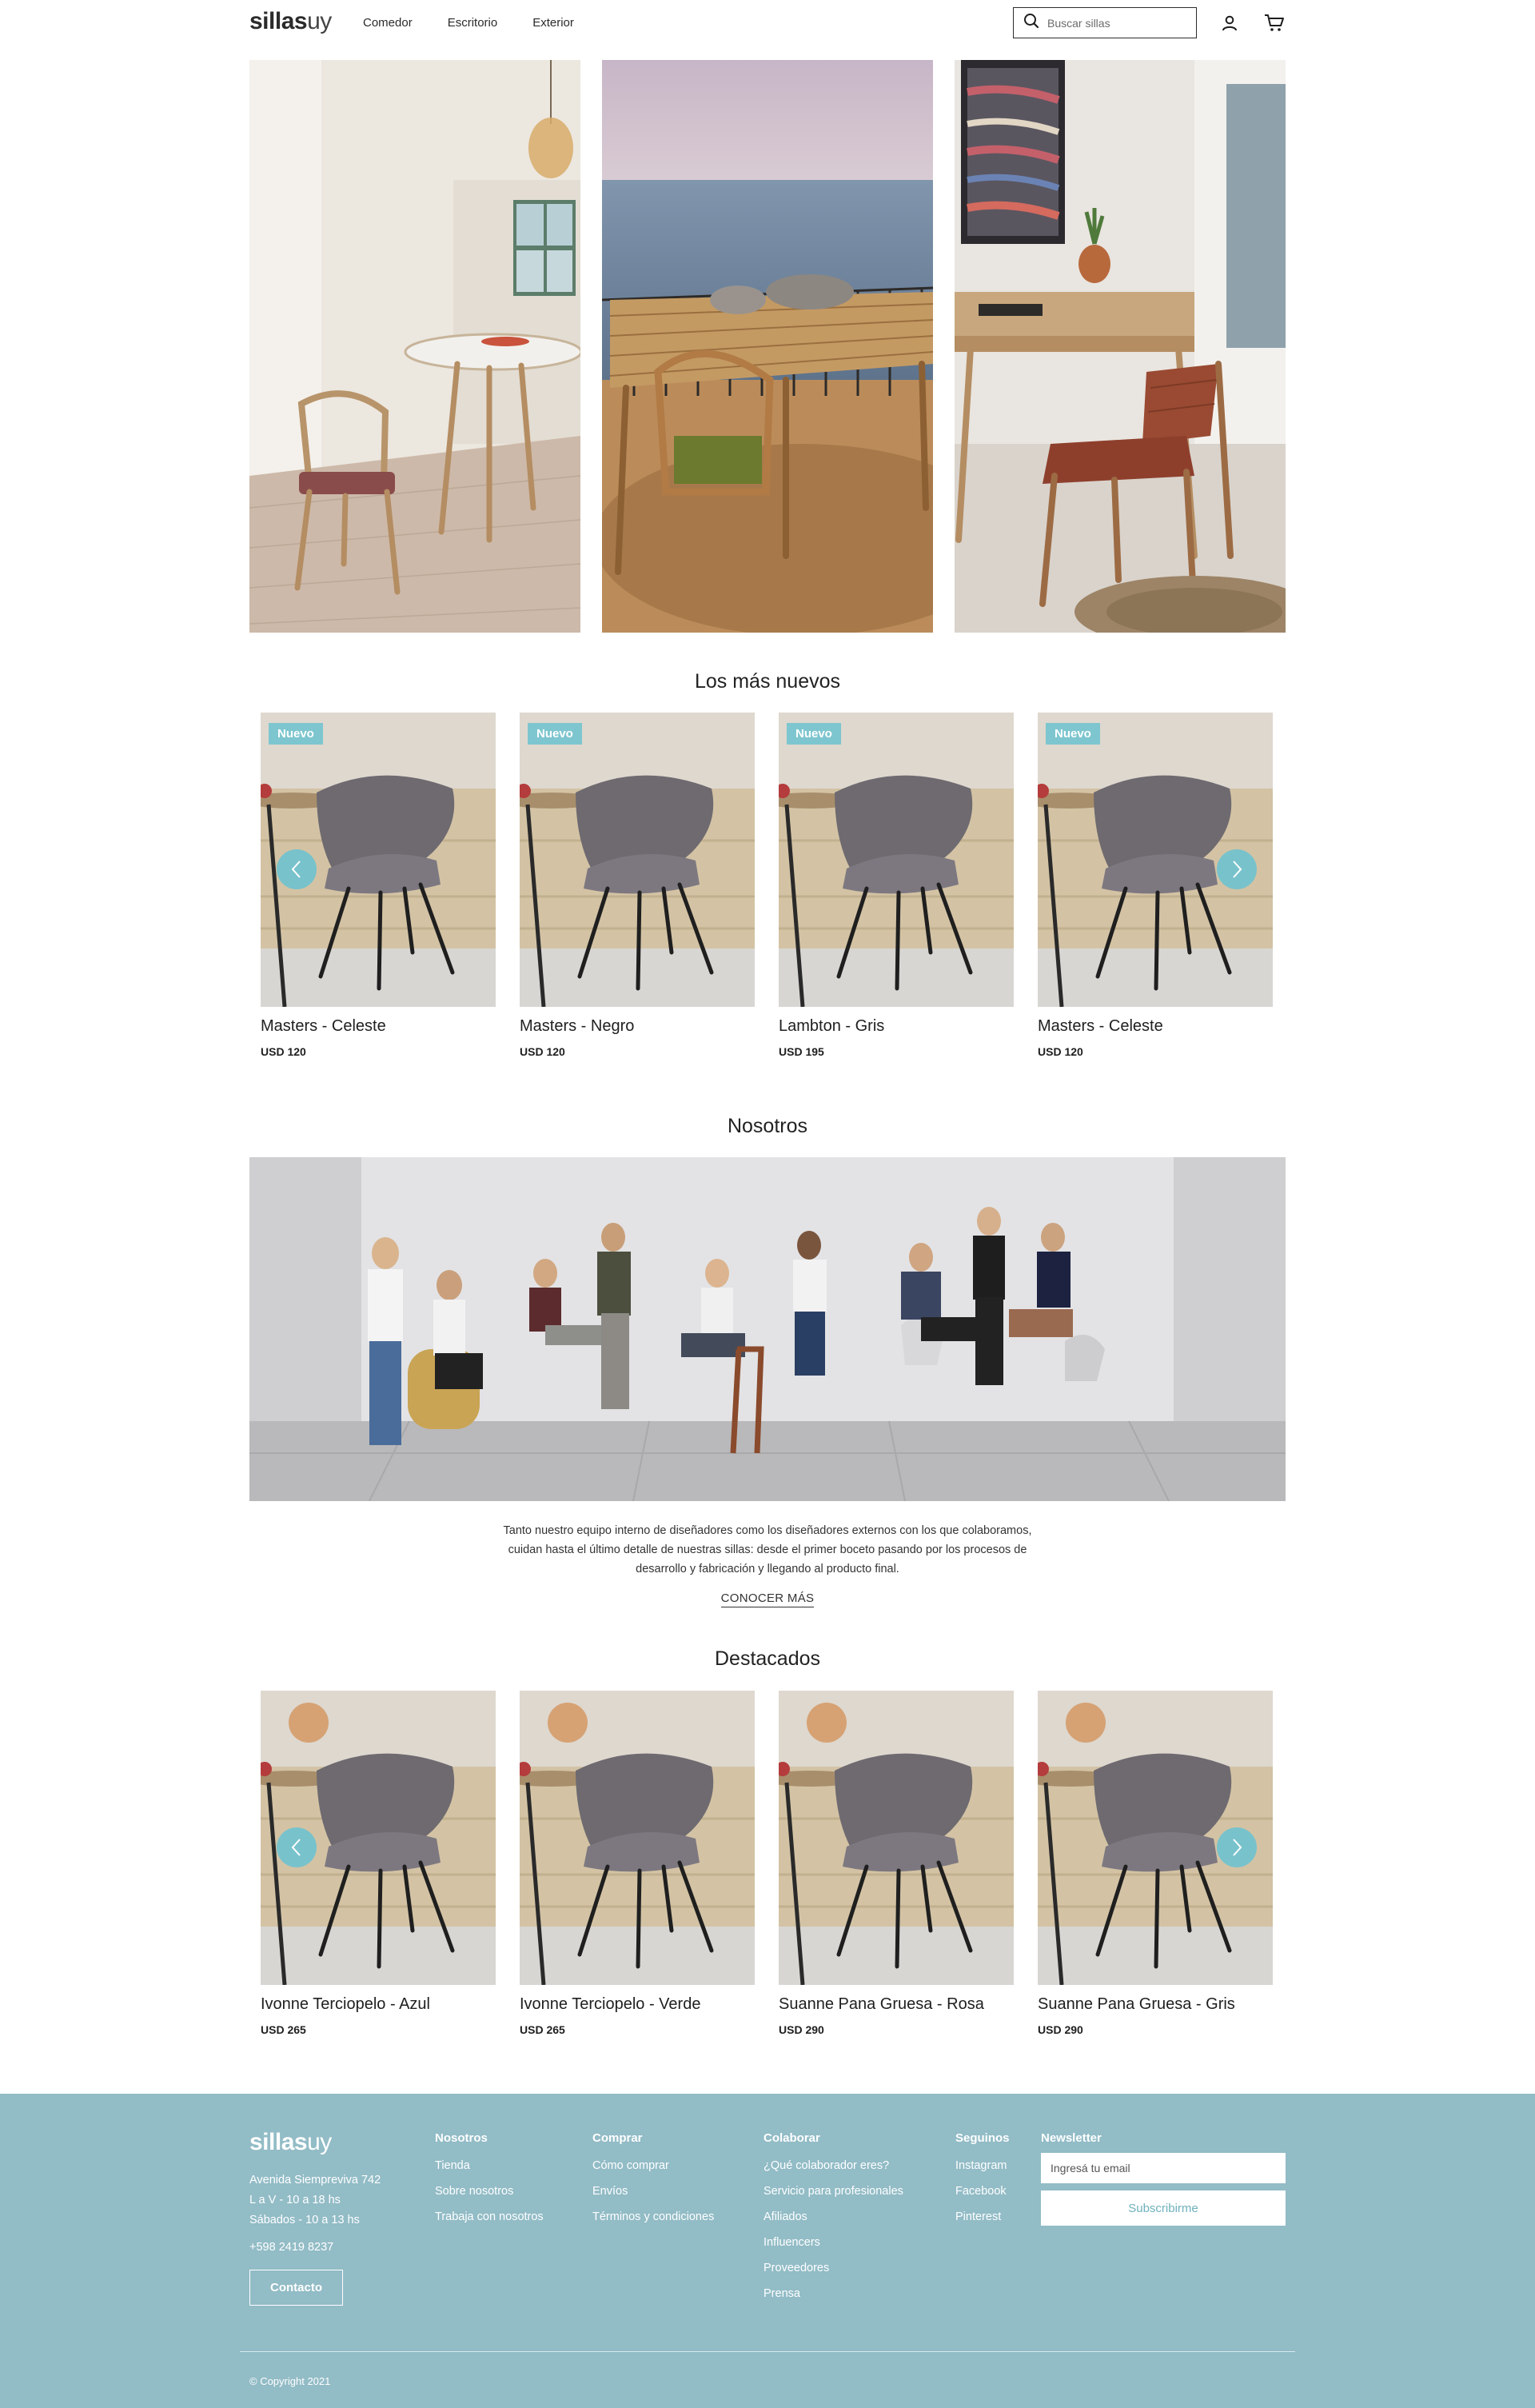 This screenshot has width=1535, height=2408. I want to click on product-card: Ivonne Terciopelo - Verde USD 265, so click(637, 1863).